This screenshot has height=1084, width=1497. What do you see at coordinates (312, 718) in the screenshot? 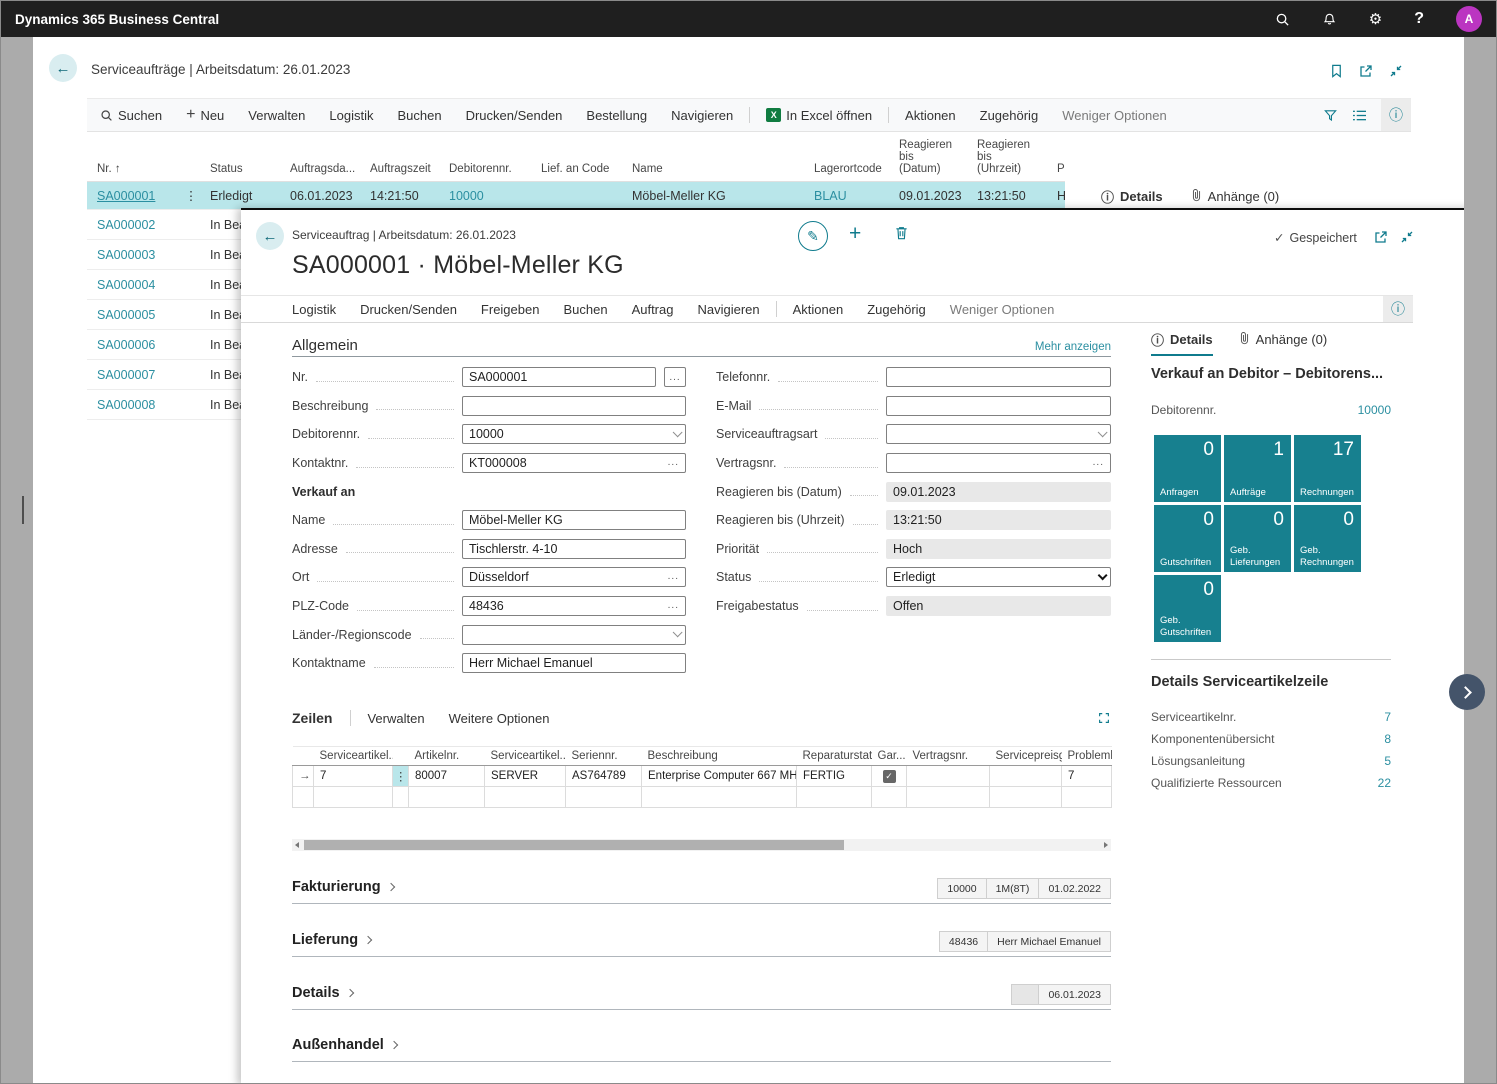
I see `lines-section-title: Zeilen` at bounding box center [312, 718].